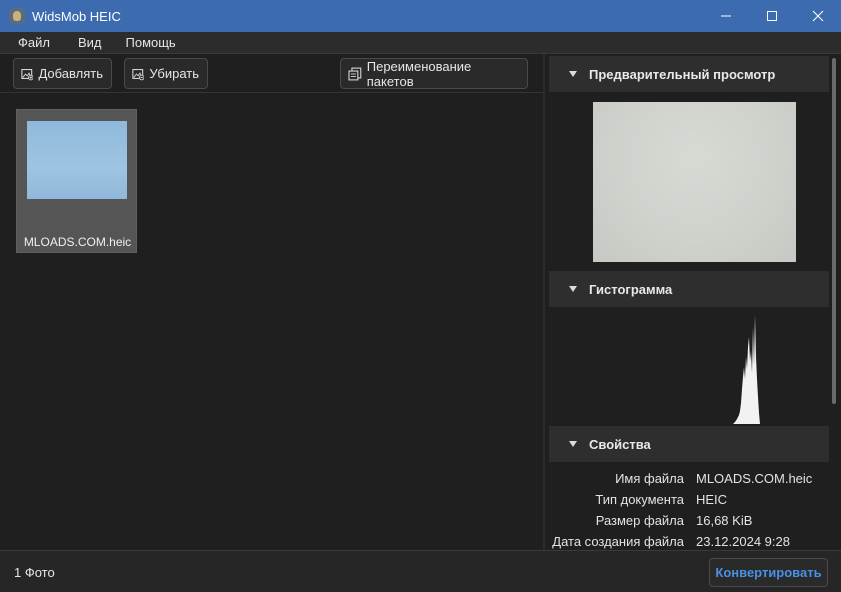  What do you see at coordinates (151, 42) in the screenshot?
I see `menu-help: Помощь` at bounding box center [151, 42].